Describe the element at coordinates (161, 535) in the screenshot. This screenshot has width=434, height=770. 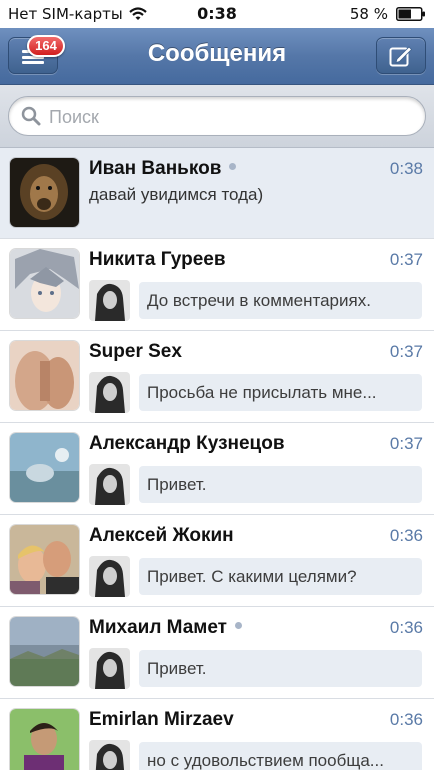
I see `contact-name: Алексей Жокин` at that location.